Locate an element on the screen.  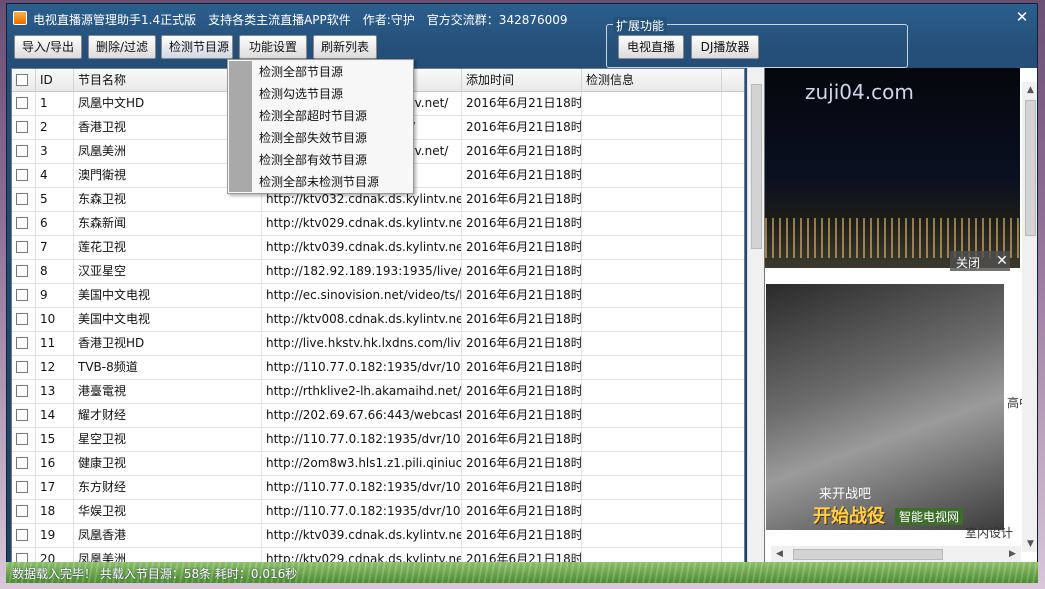
row-url: http://ec.sinovision.net/video/ts/l is located at coordinates (362, 295).